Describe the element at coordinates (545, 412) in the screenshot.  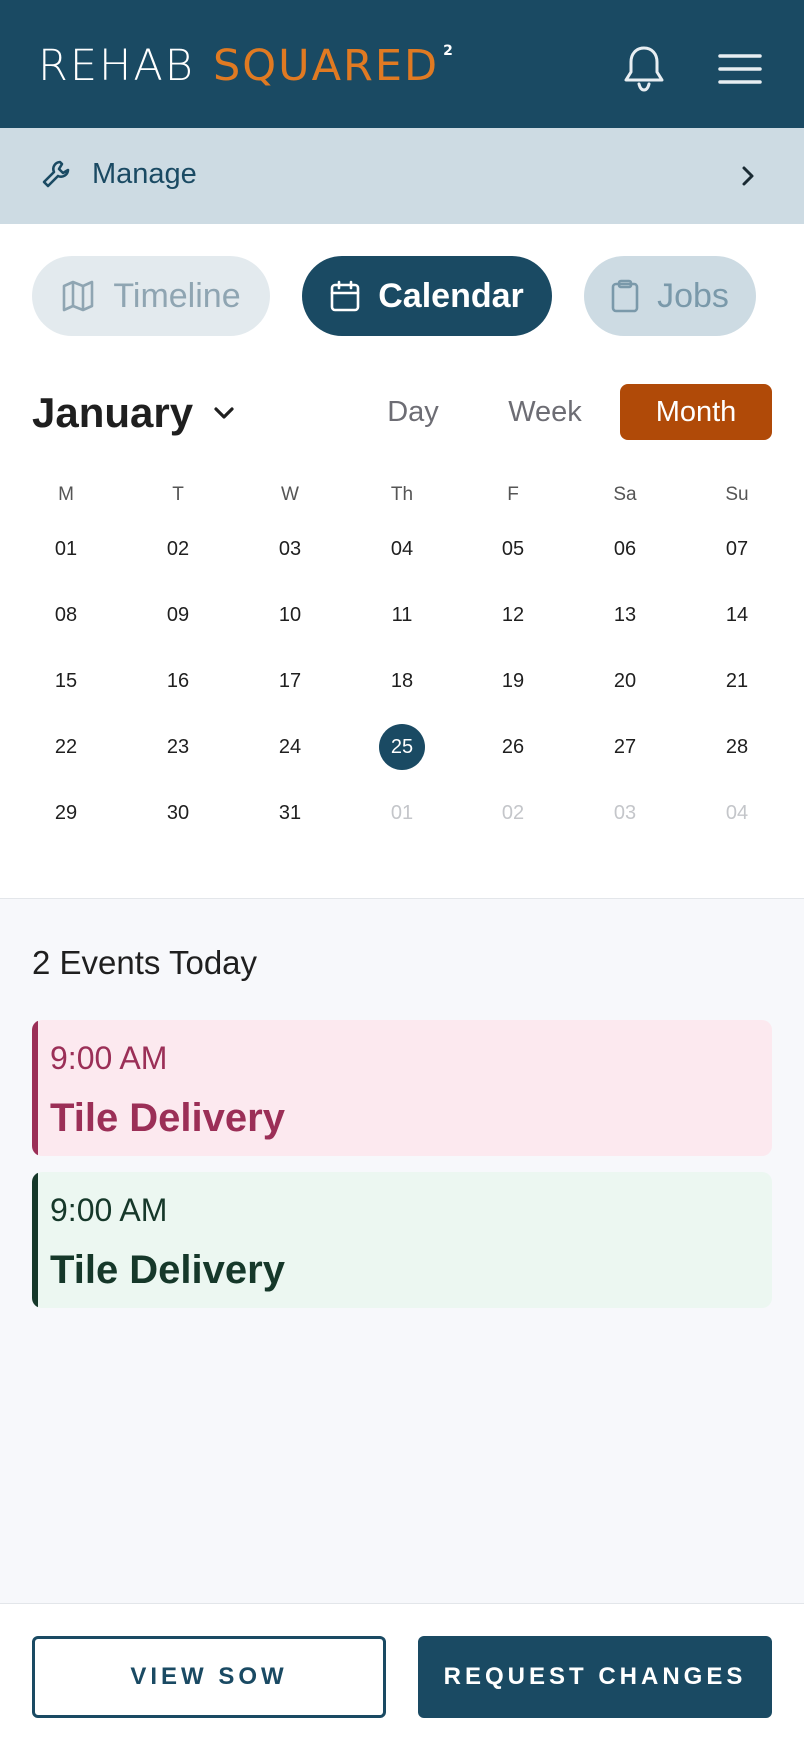
I see `range-week-button: Week` at that location.